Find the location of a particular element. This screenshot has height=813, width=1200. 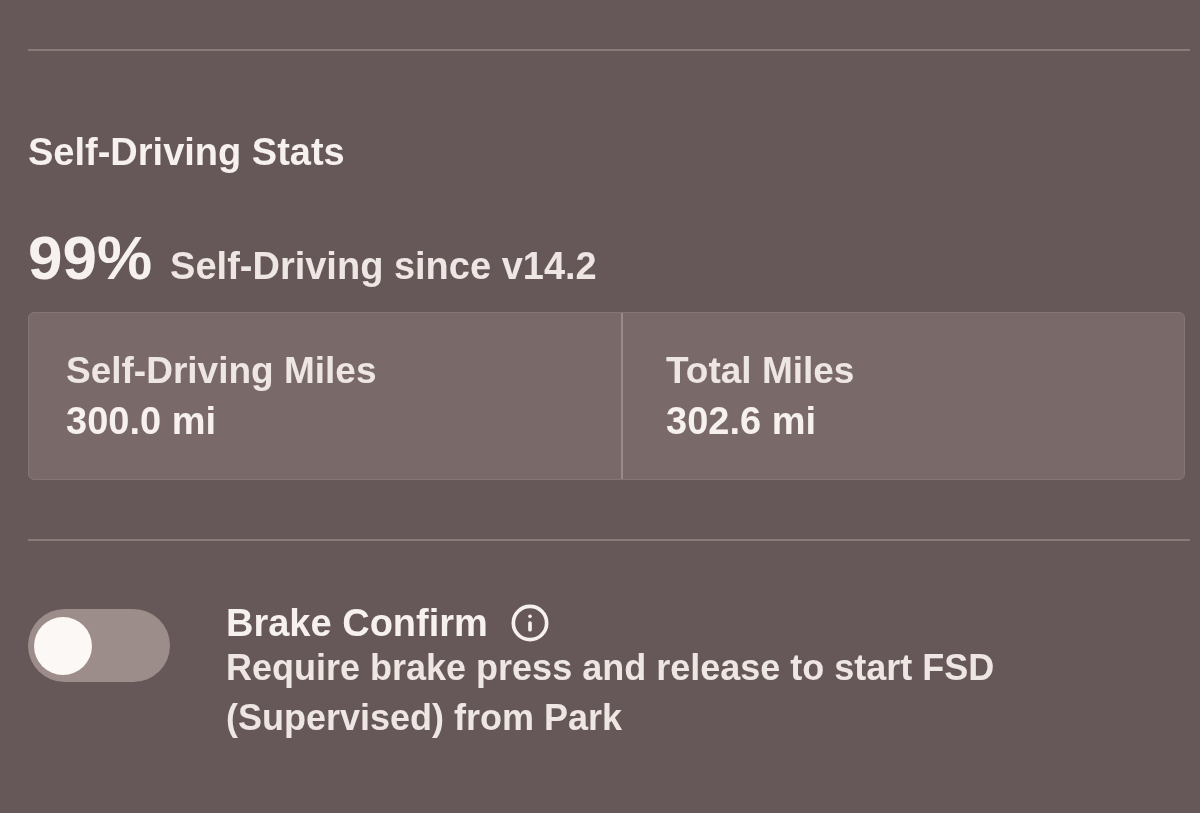

stat-label: Self-Driving Miles is located at coordinates (221, 371).